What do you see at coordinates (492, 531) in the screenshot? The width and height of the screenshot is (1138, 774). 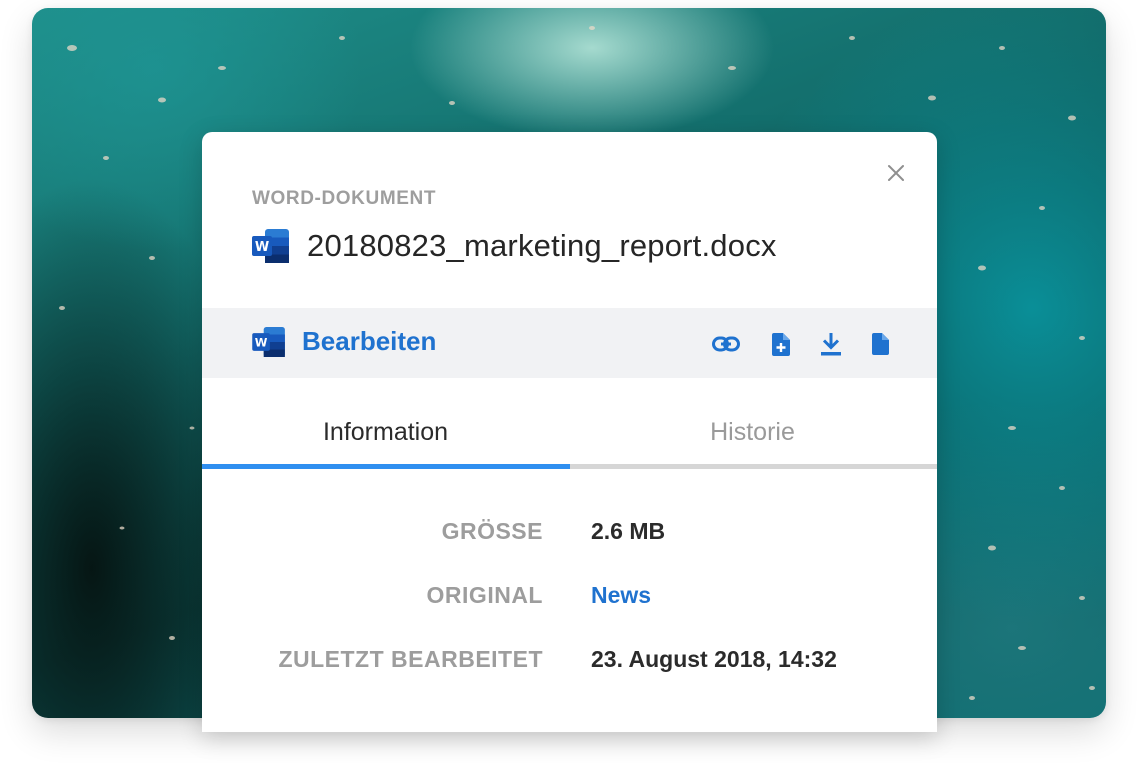 I see `info-label: GRÖSSE` at bounding box center [492, 531].